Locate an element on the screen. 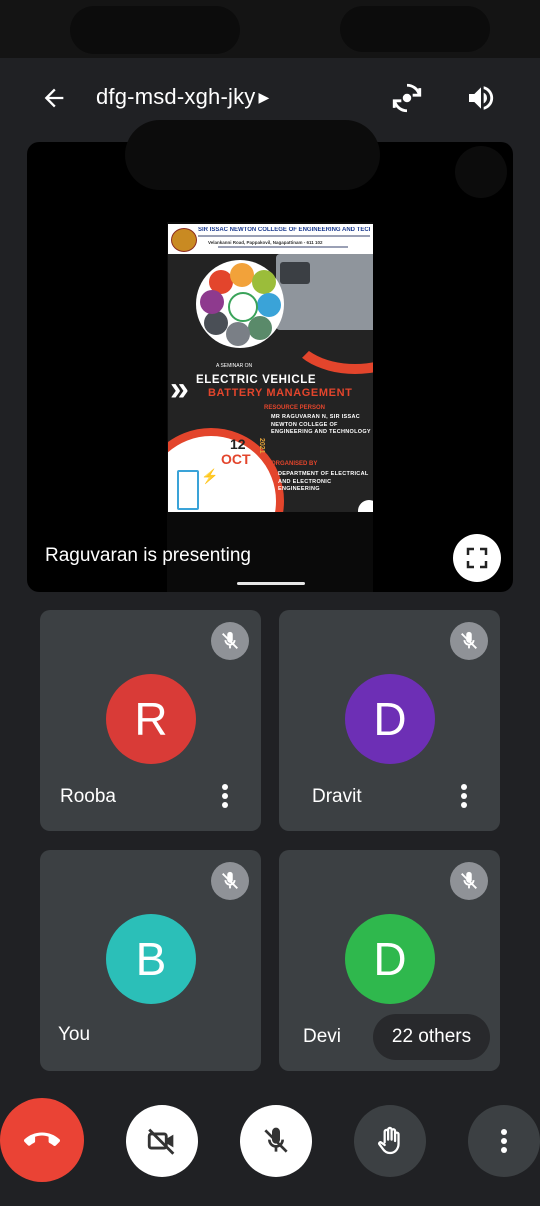  others-button: 22 others is located at coordinates (431, 1037).